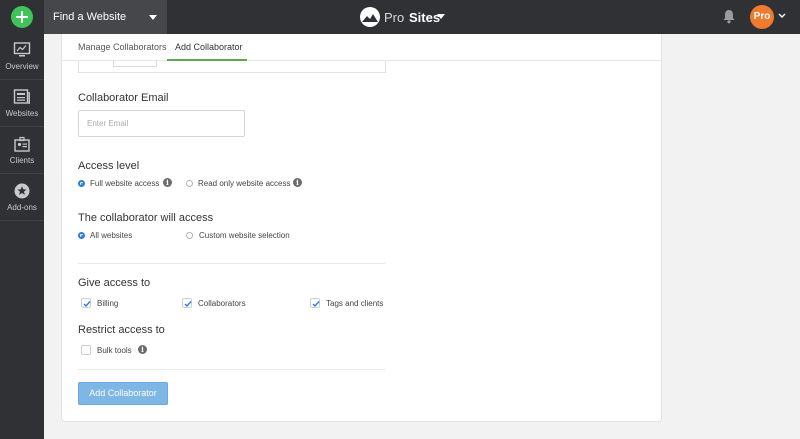 Image resolution: width=800 pixels, height=439 pixels. What do you see at coordinates (81, 183) in the screenshot?
I see `full-access-radio` at bounding box center [81, 183].